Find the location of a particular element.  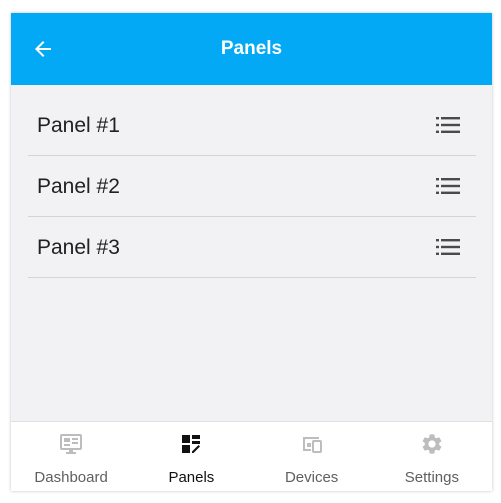

nav-item-settings: Settings is located at coordinates (432, 456).